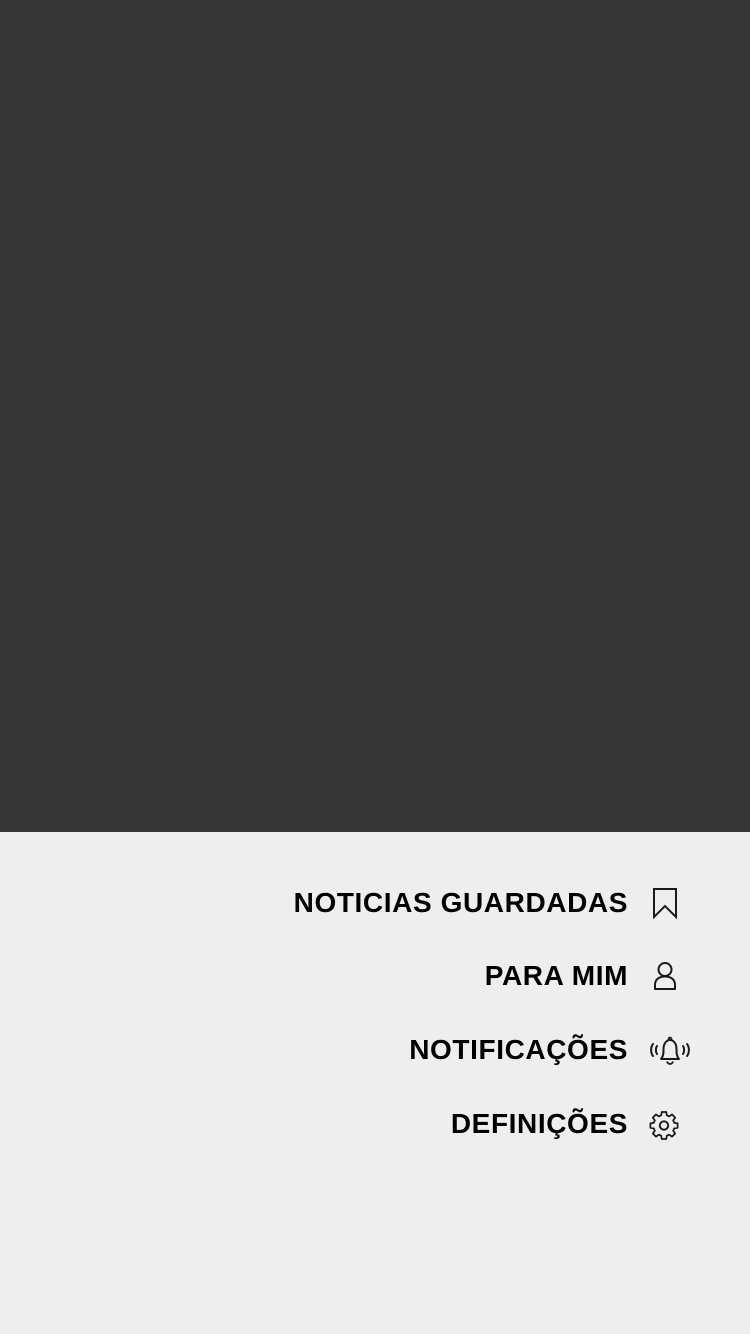 This screenshot has width=750, height=1334. What do you see at coordinates (518, 1049) in the screenshot?
I see `menu-item-label: NOTIFICAÇÕES` at bounding box center [518, 1049].